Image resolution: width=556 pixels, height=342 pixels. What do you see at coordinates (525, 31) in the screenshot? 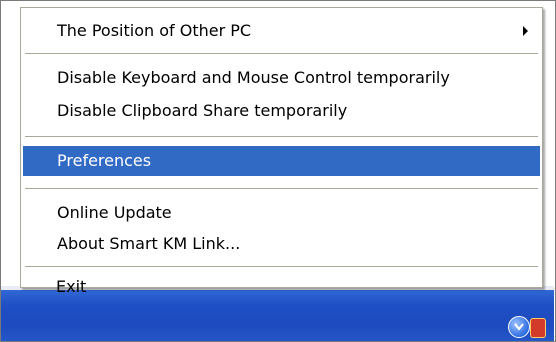
I see `submenu-arrow-icon` at bounding box center [525, 31].